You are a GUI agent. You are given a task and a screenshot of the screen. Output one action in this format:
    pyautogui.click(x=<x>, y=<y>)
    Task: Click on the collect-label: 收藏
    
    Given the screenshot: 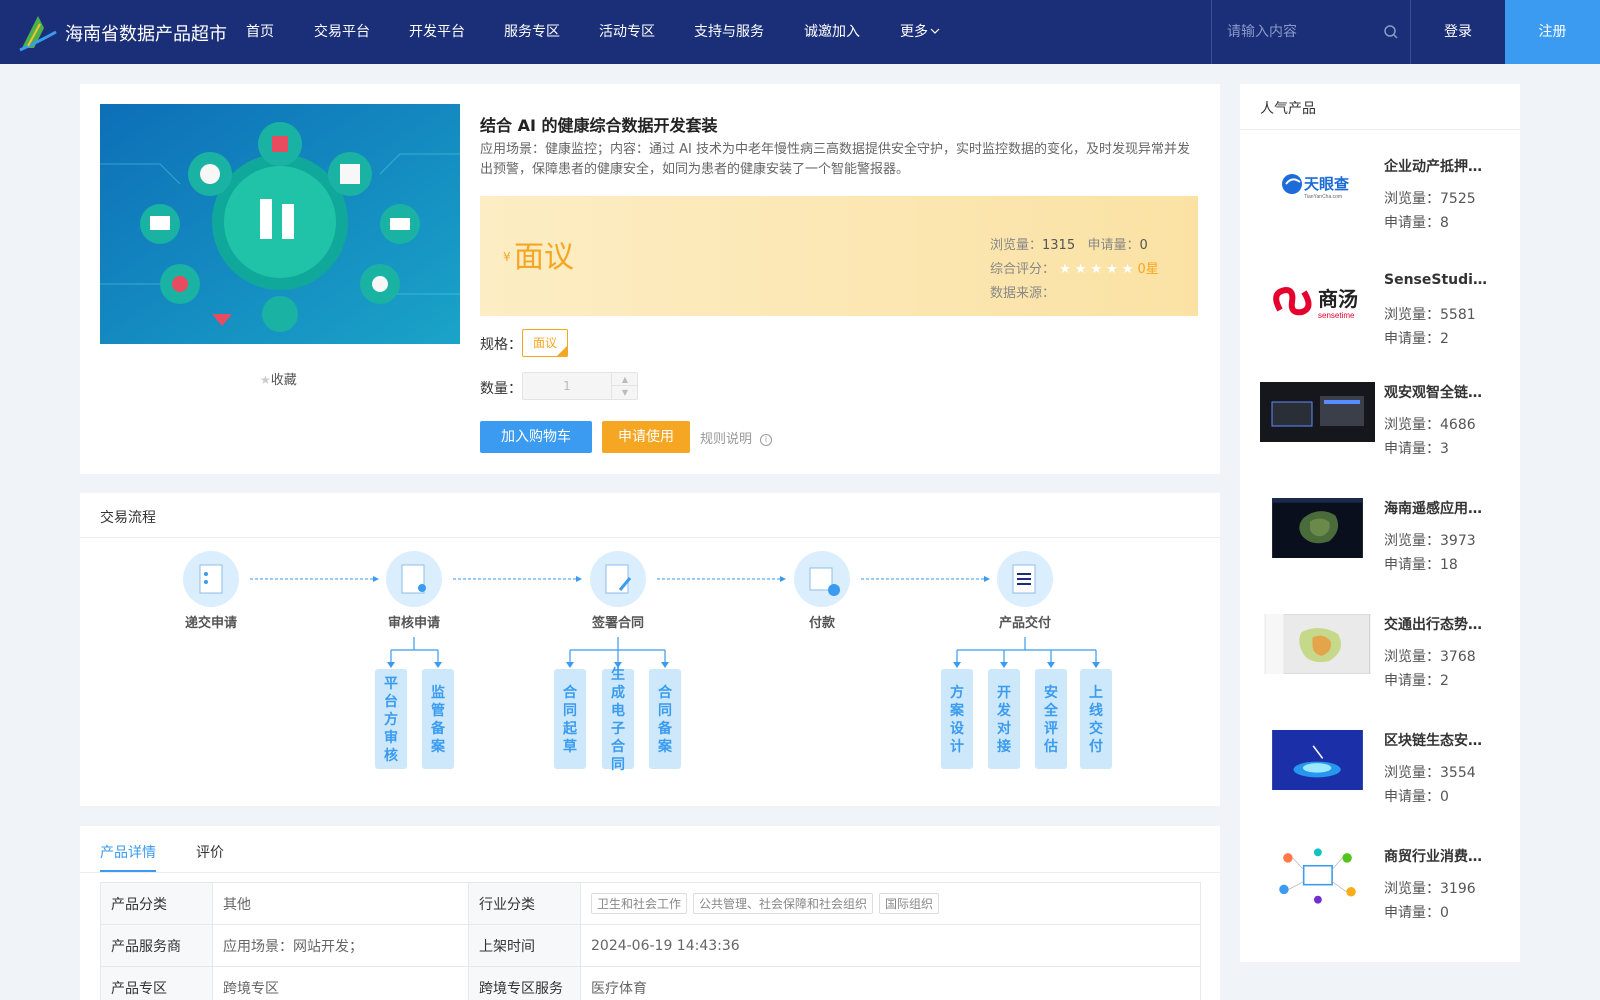 What is the action you would take?
    pyautogui.click(x=283, y=380)
    